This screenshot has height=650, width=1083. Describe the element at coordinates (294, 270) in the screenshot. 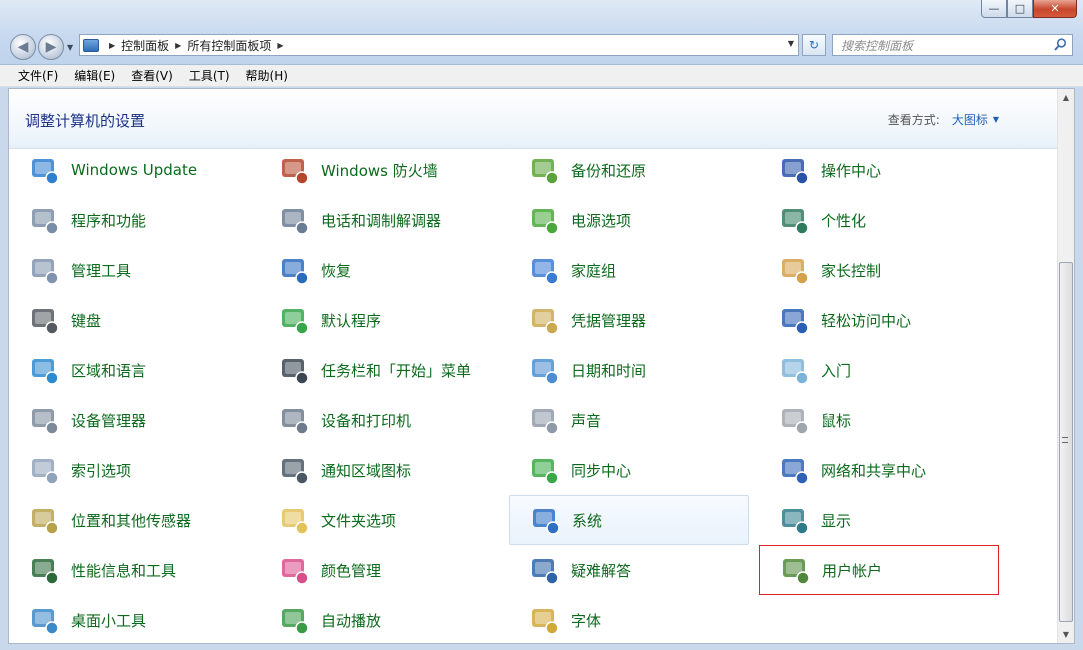

I see `recovery-icon` at that location.